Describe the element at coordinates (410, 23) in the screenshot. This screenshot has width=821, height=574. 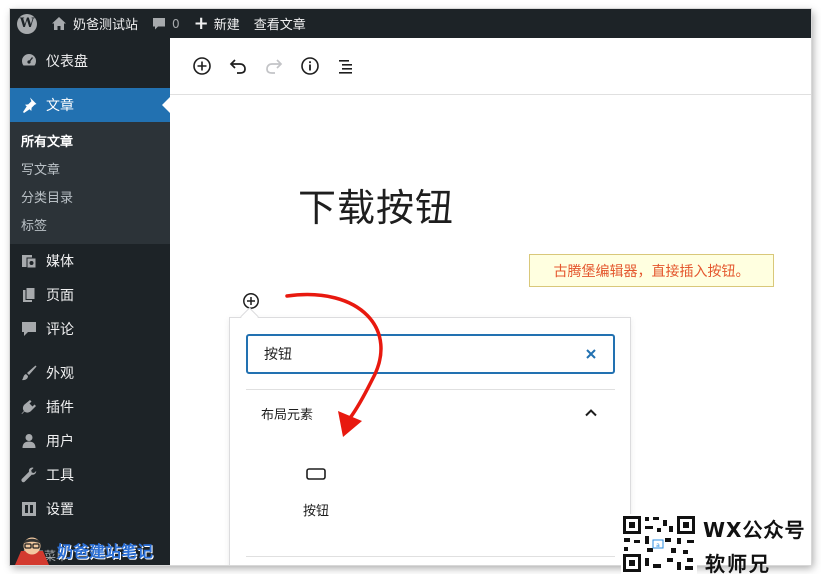
I see `admin-bar: W 奶爸测试站 0 + 新建 查看文章` at that location.